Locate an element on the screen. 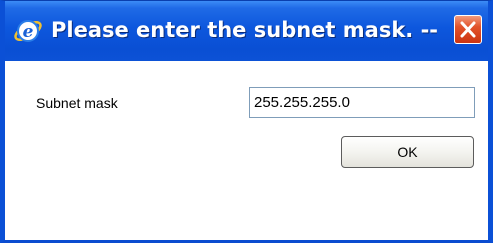 The image size is (493, 243). subnet-mask-label: Subnet mask is located at coordinates (77, 103).